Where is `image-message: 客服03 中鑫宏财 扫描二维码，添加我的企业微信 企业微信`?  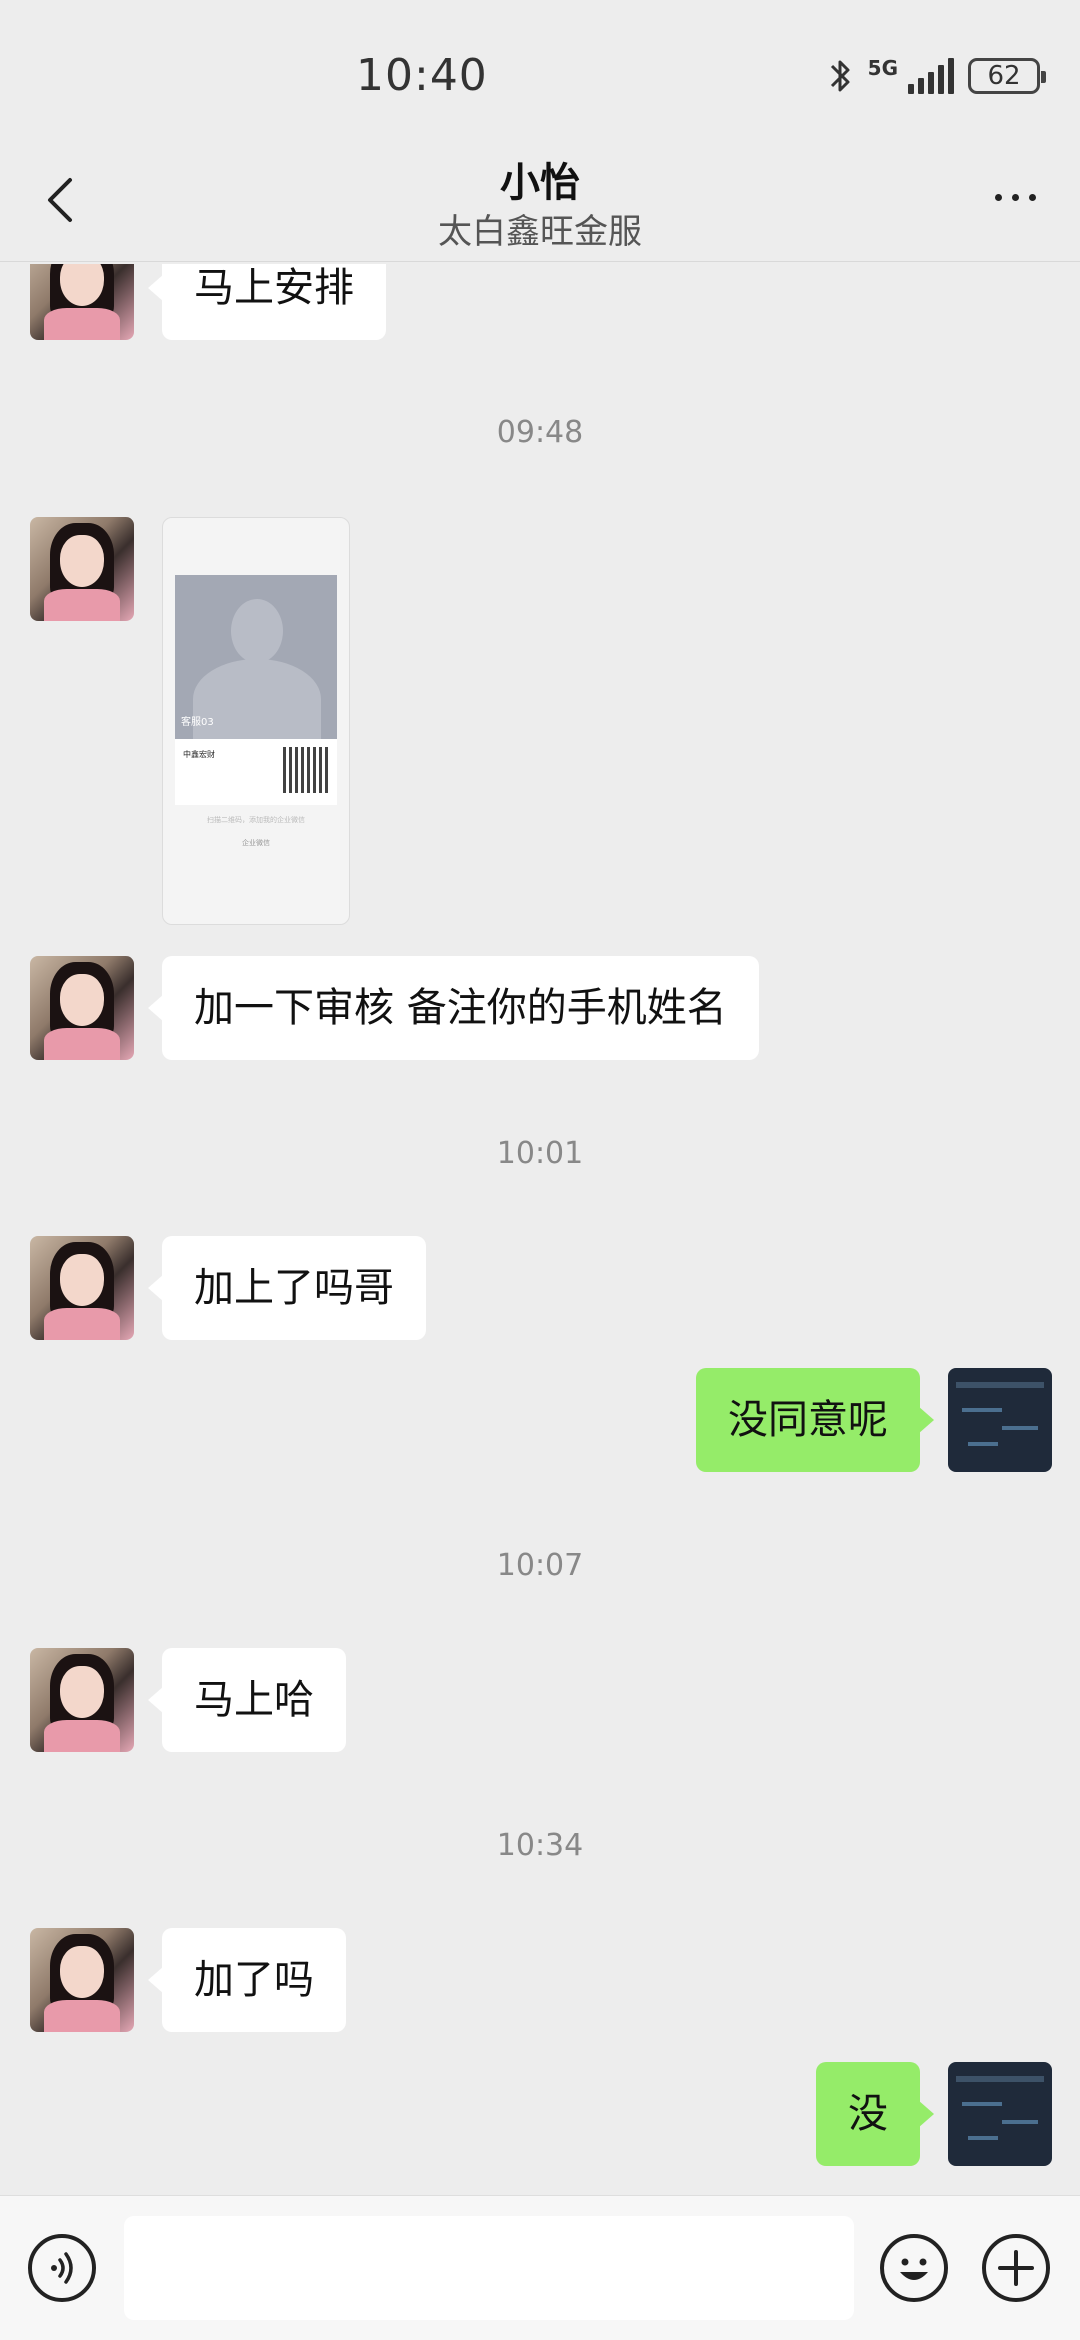 image-message: 客服03 中鑫宏财 扫描二维码，添加我的企业微信 企业微信 is located at coordinates (256, 721).